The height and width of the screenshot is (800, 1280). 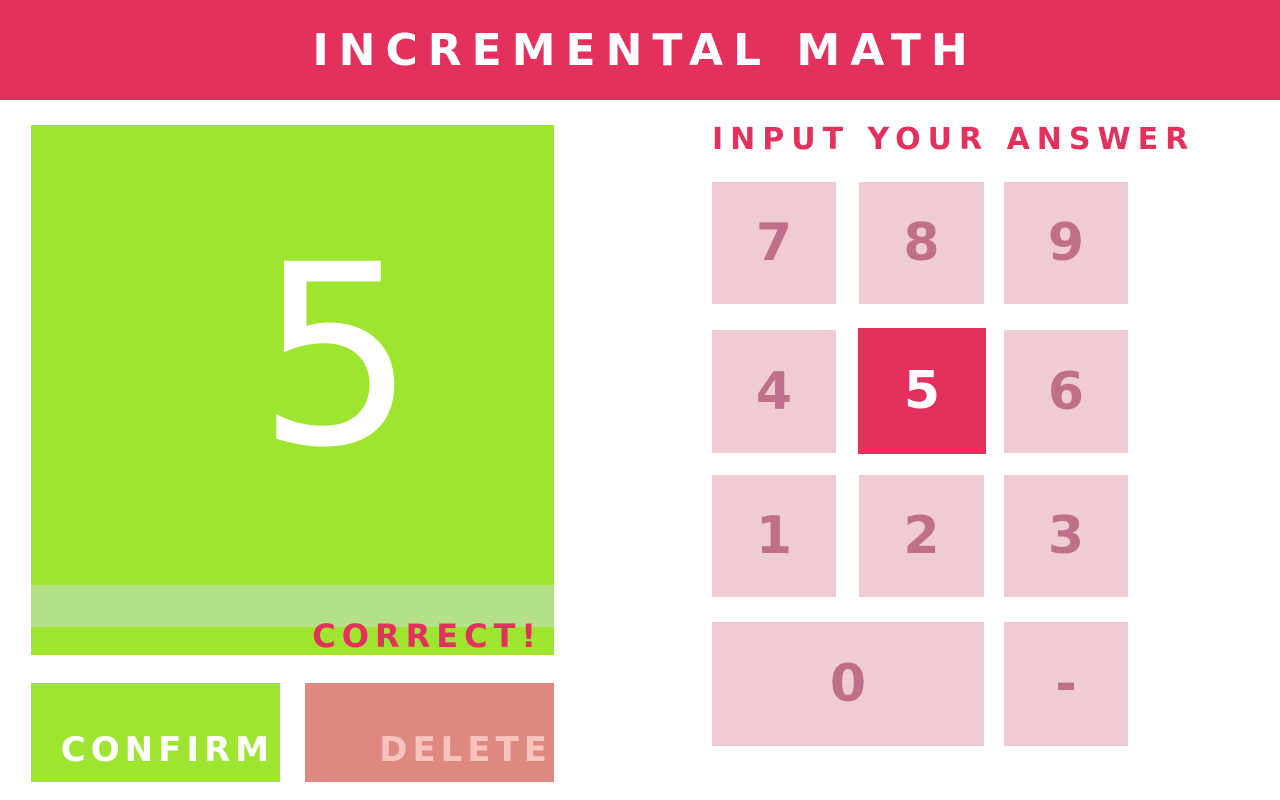 I want to click on key-6: 6, so click(x=1066, y=391).